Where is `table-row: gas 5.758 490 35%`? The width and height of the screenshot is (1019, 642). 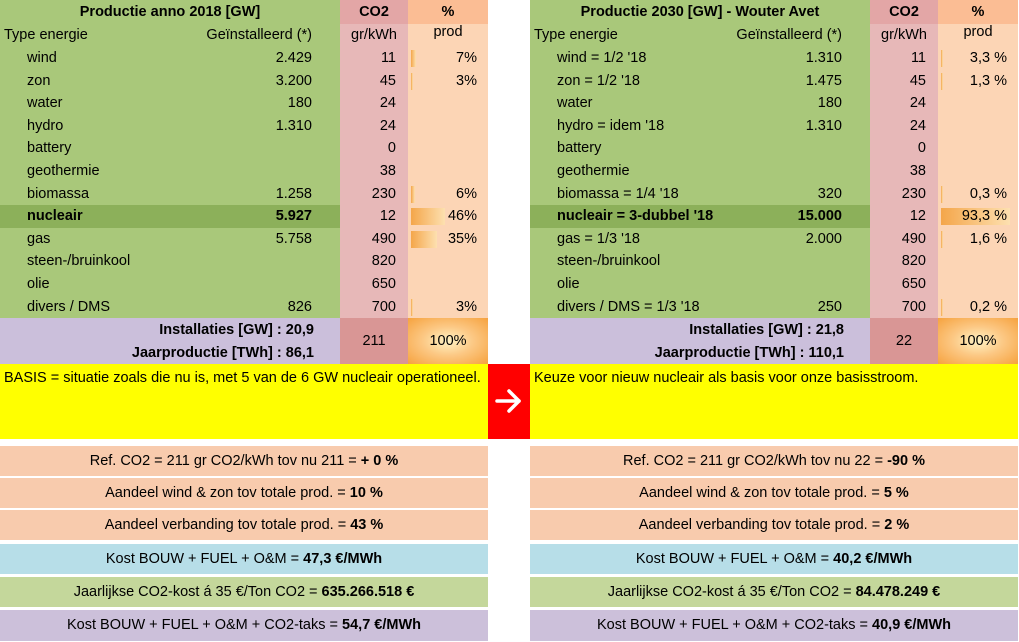
table-row: gas 5.758 490 35% is located at coordinates (244, 239).